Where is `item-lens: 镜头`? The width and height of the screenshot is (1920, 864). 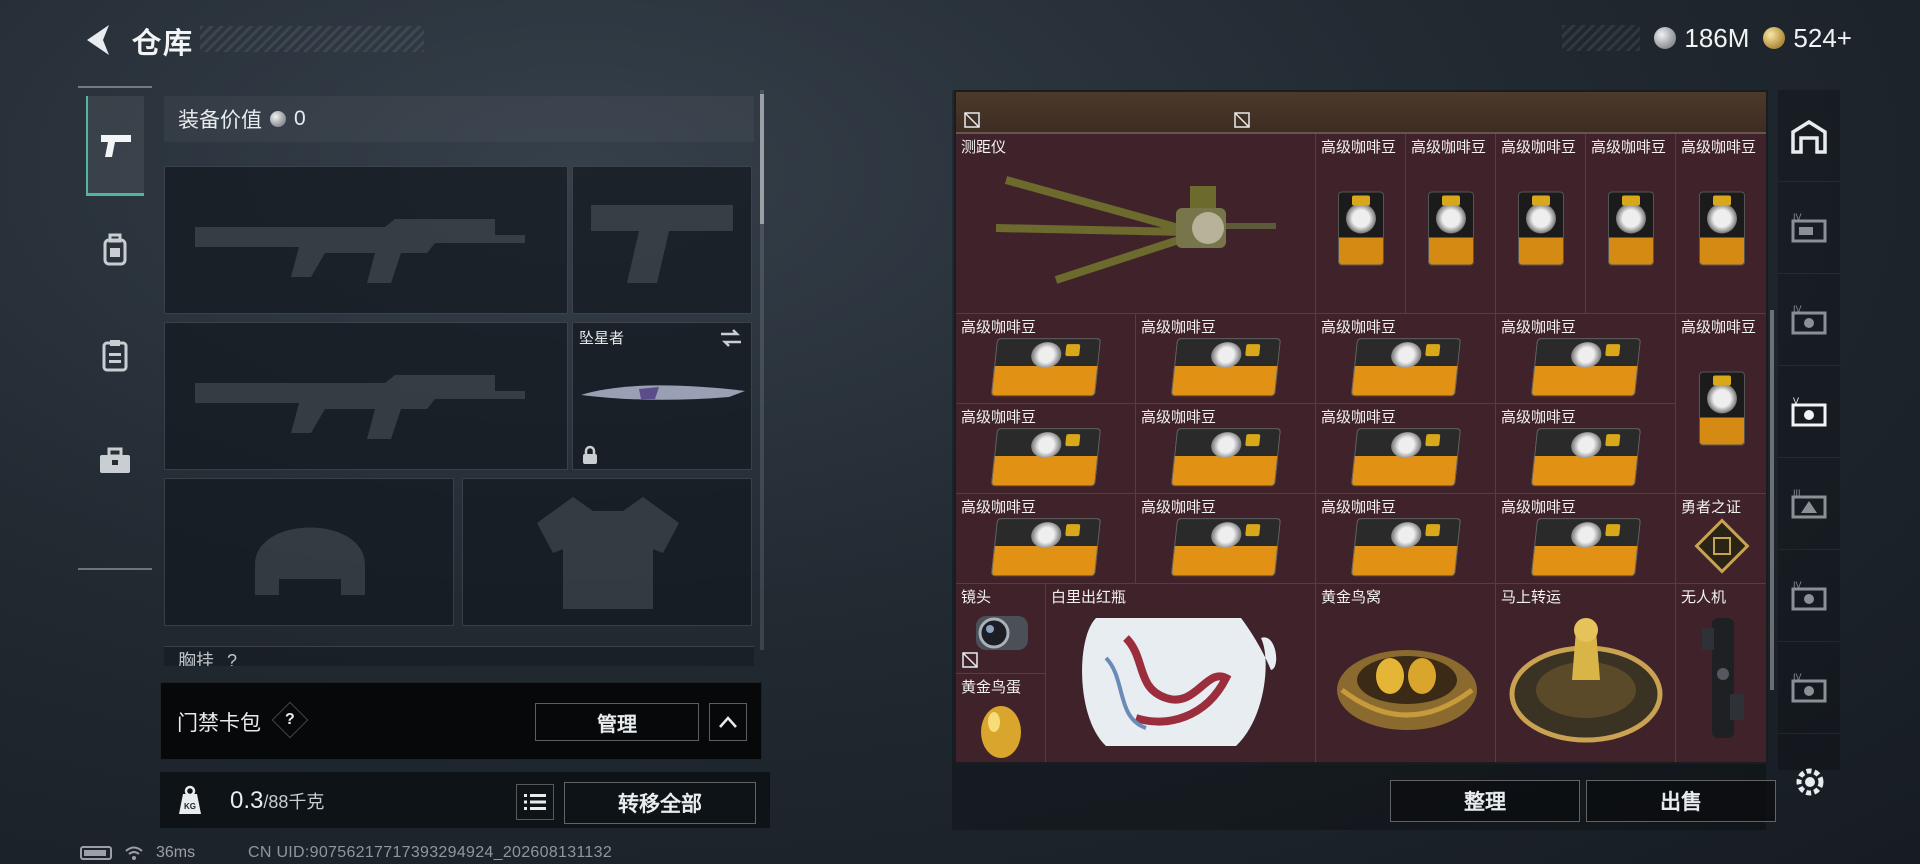 item-lens: 镜头 is located at coordinates (1001, 629).